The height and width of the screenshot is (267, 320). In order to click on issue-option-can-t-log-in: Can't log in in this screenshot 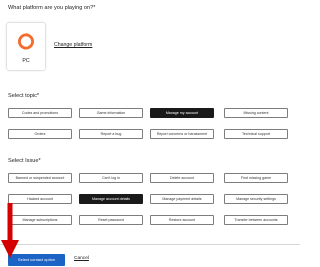, I will do `click(111, 178)`.